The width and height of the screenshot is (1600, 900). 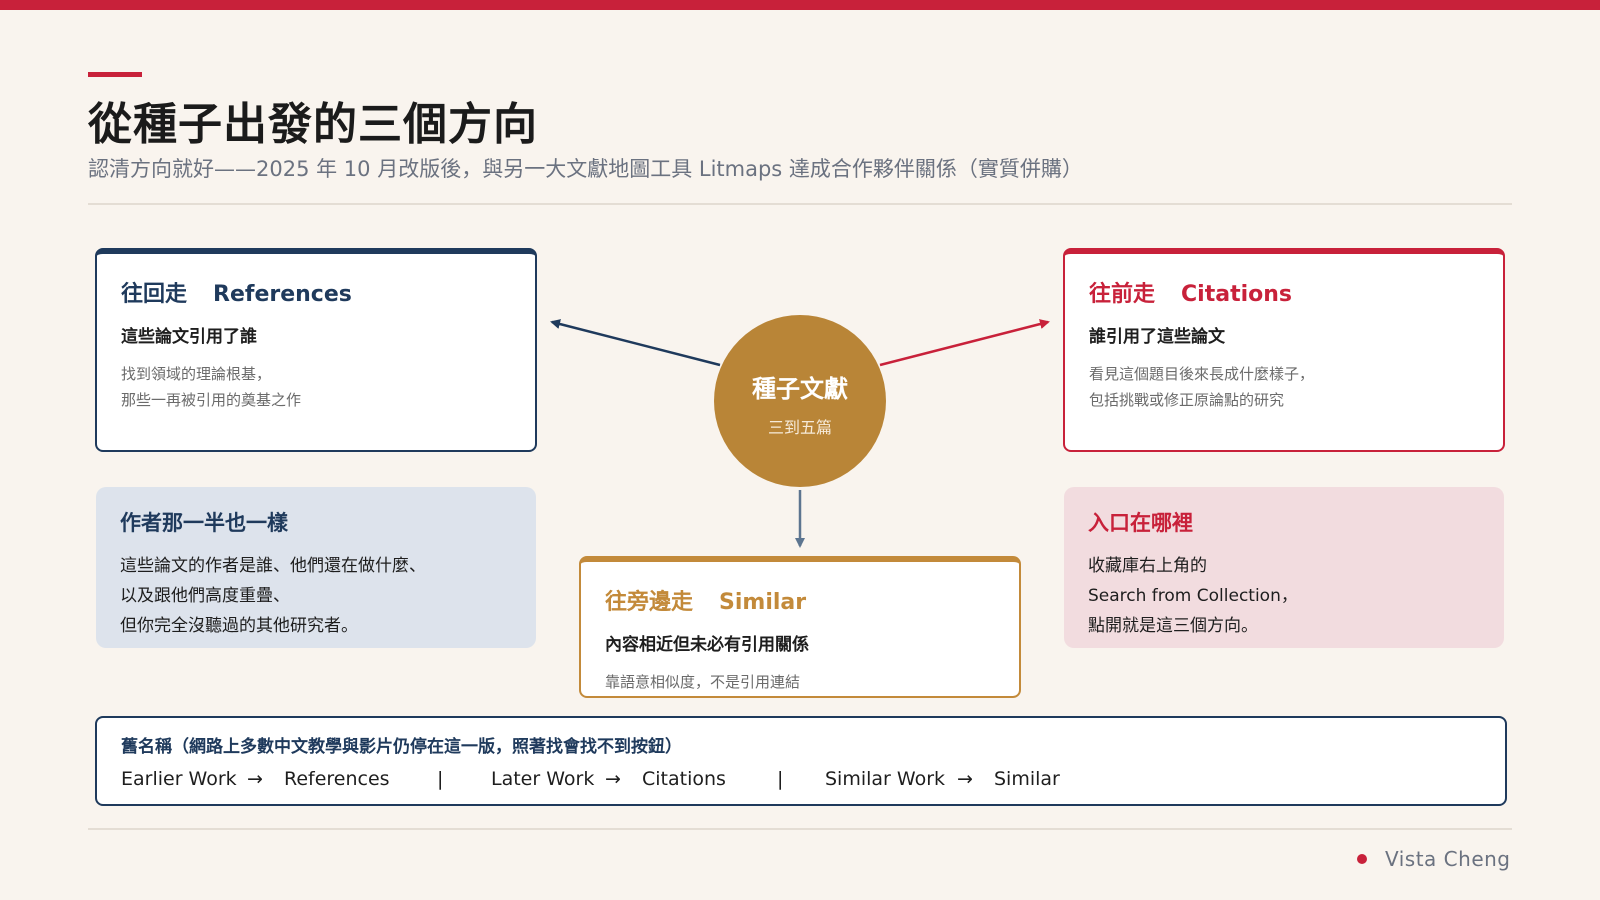 I want to click on footer-dot-icon, so click(x=1362, y=859).